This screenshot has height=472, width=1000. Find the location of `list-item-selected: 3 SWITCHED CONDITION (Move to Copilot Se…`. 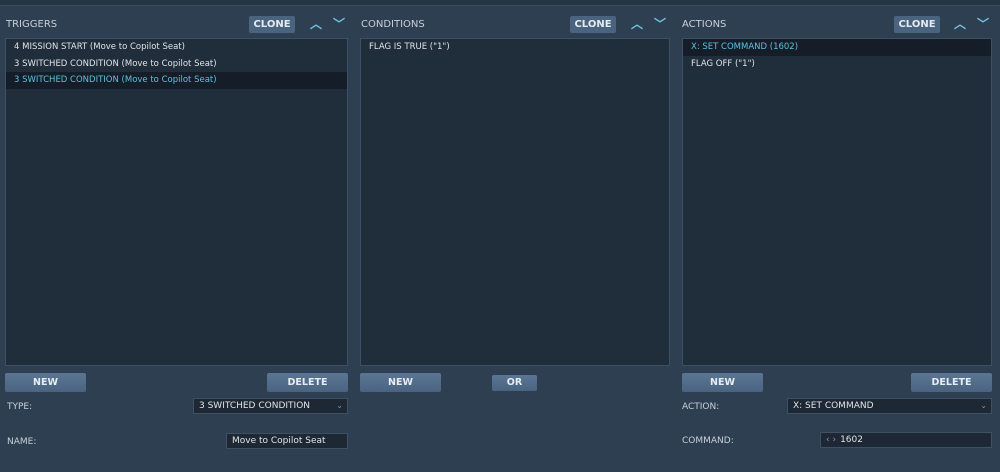

list-item-selected: 3 SWITCHED CONDITION (Move to Copilot Se… is located at coordinates (176, 80).